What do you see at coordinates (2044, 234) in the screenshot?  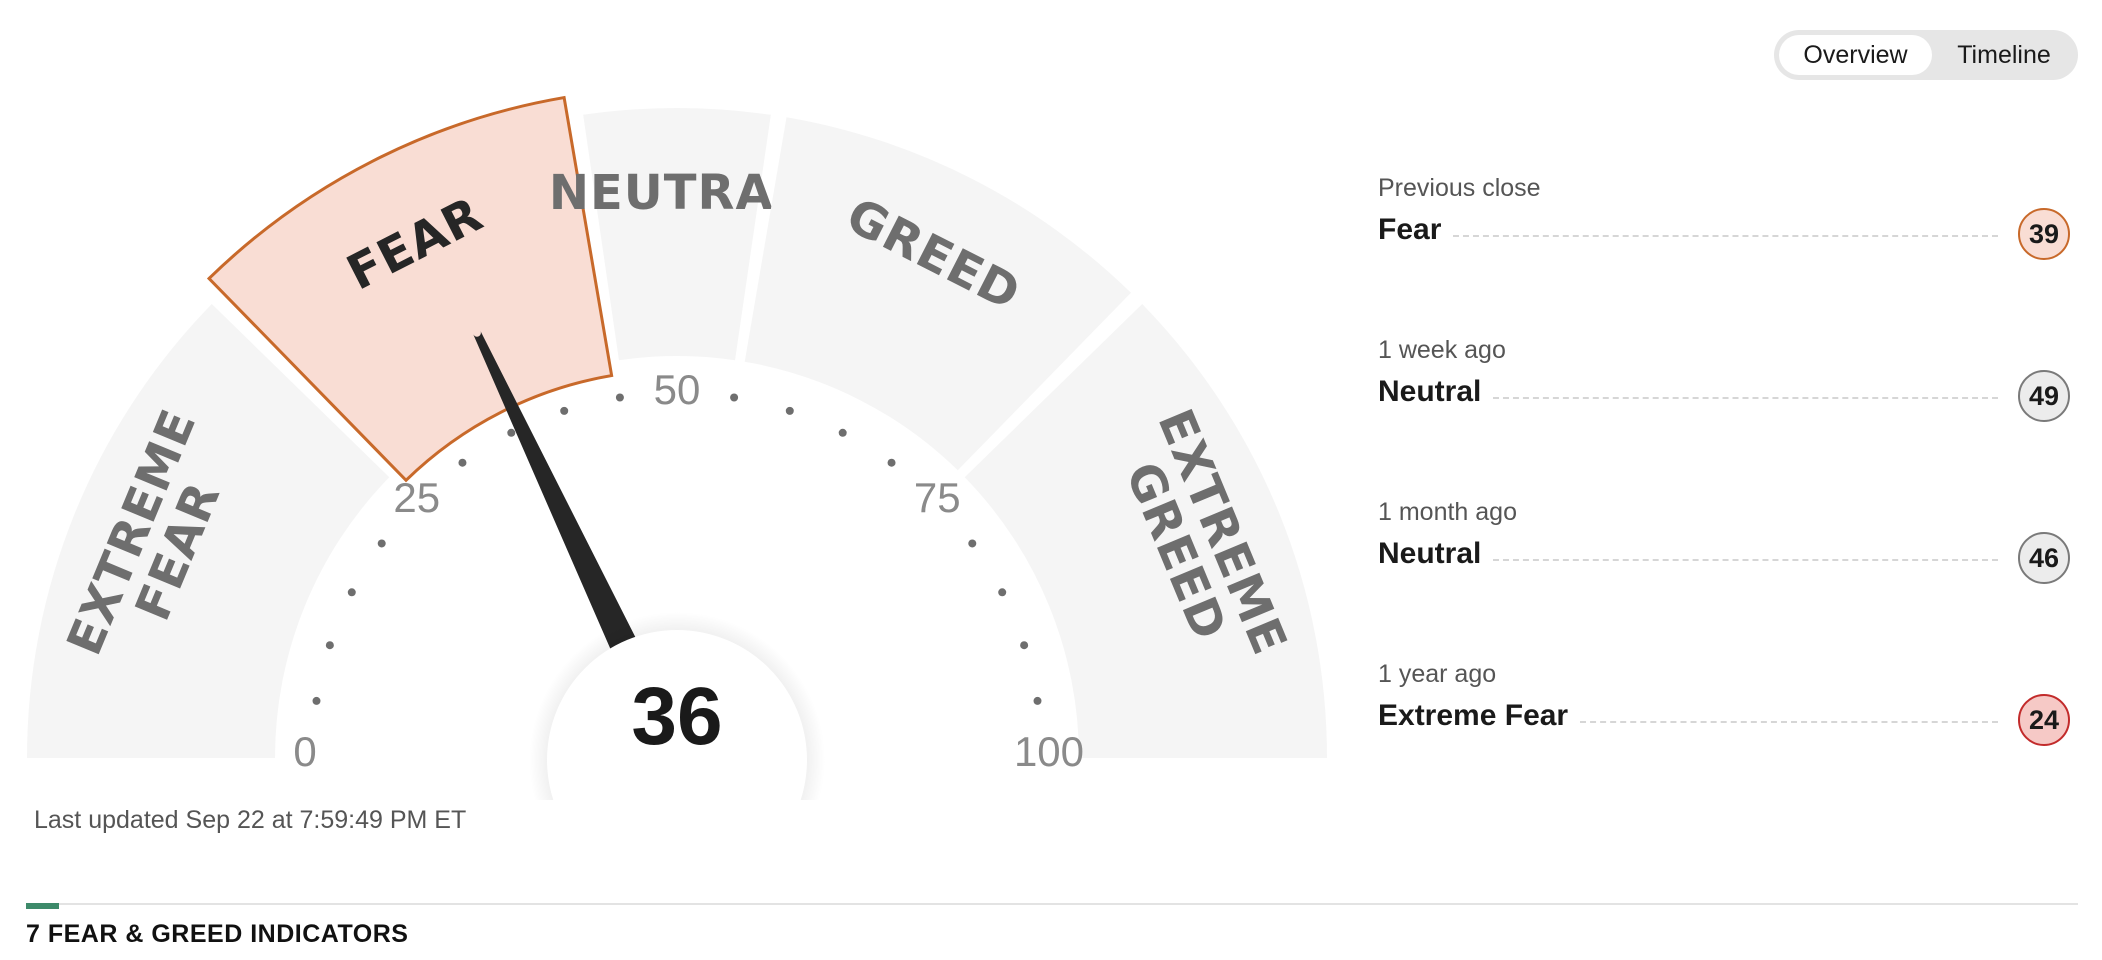 I see `history-value-badge: 39` at bounding box center [2044, 234].